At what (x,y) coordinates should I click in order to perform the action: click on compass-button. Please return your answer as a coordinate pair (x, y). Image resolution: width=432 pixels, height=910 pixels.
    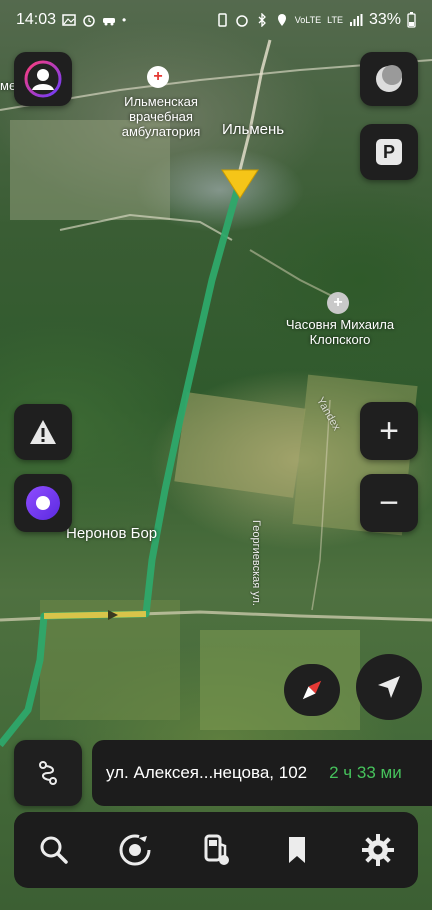
    Looking at the image, I should click on (312, 690).